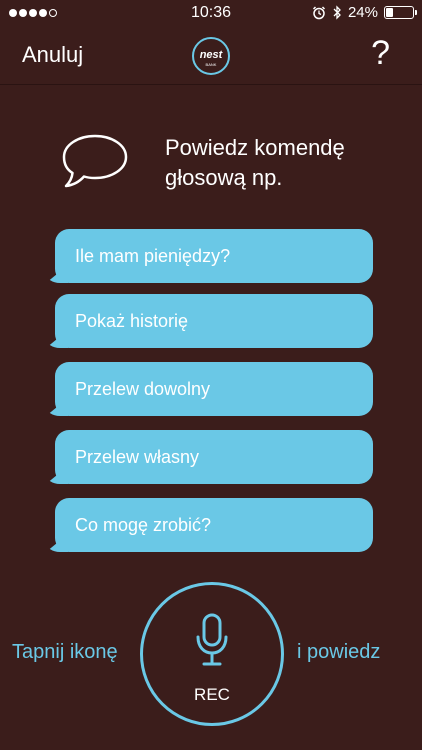 The image size is (422, 750). I want to click on speech-bubble-icon, so click(95, 161).